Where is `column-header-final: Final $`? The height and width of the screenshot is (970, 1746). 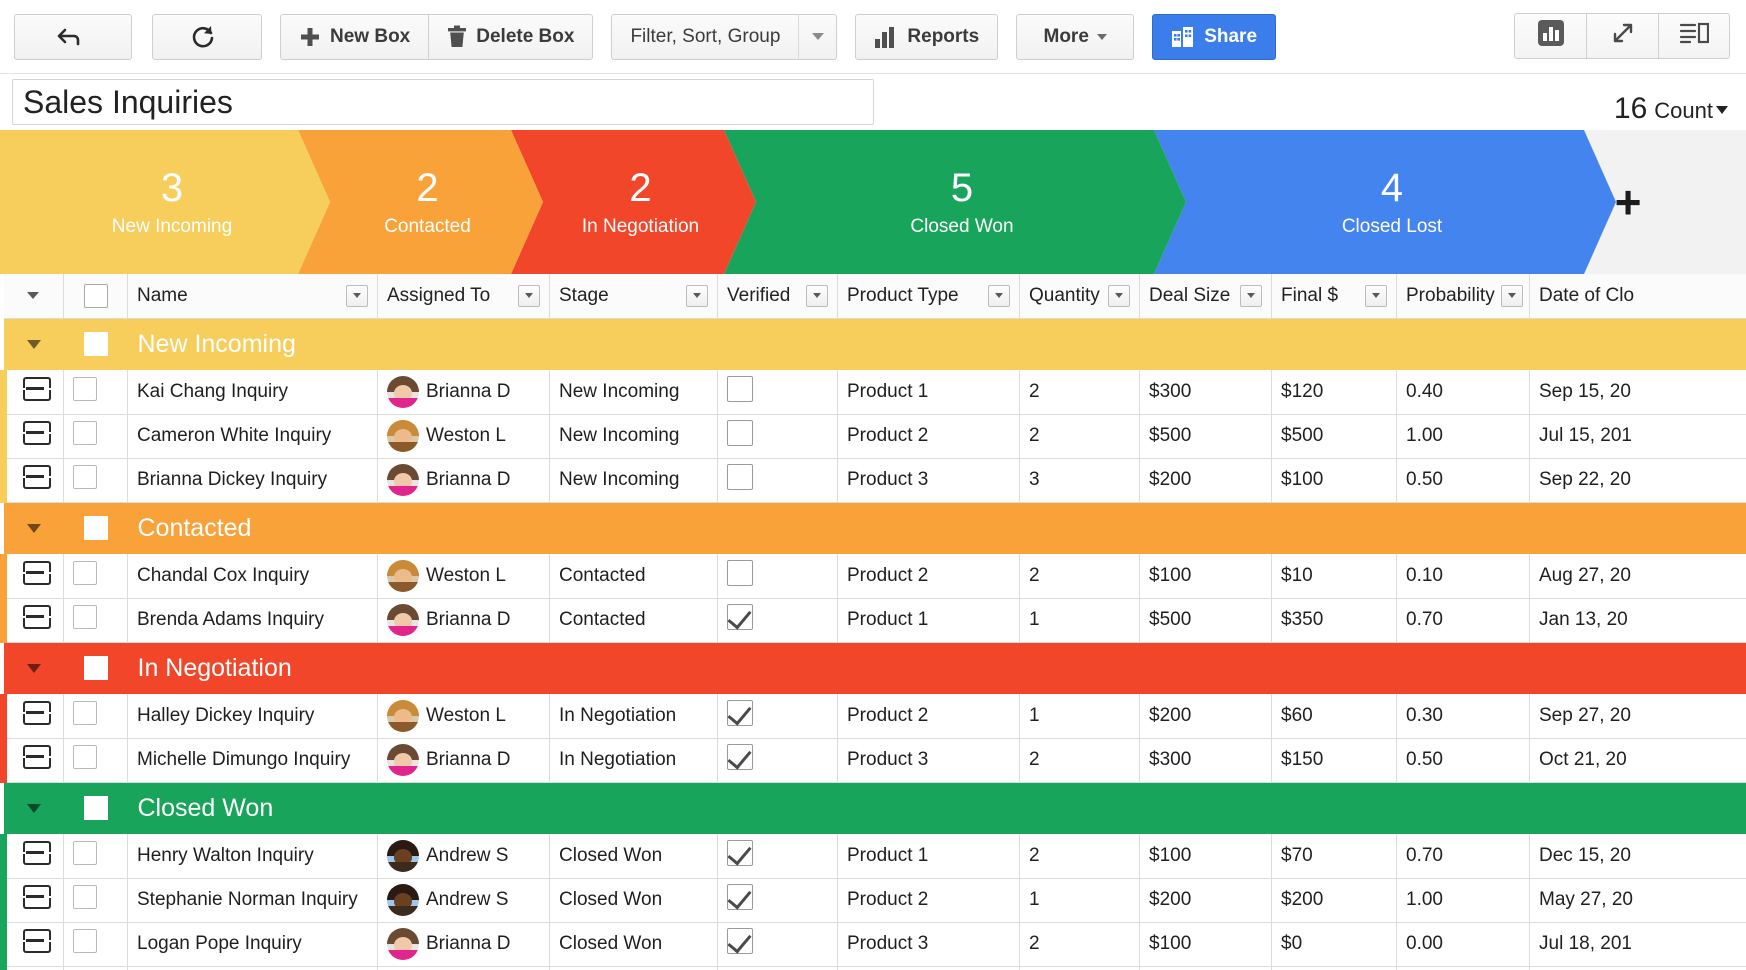
column-header-final: Final $ is located at coordinates (1334, 296).